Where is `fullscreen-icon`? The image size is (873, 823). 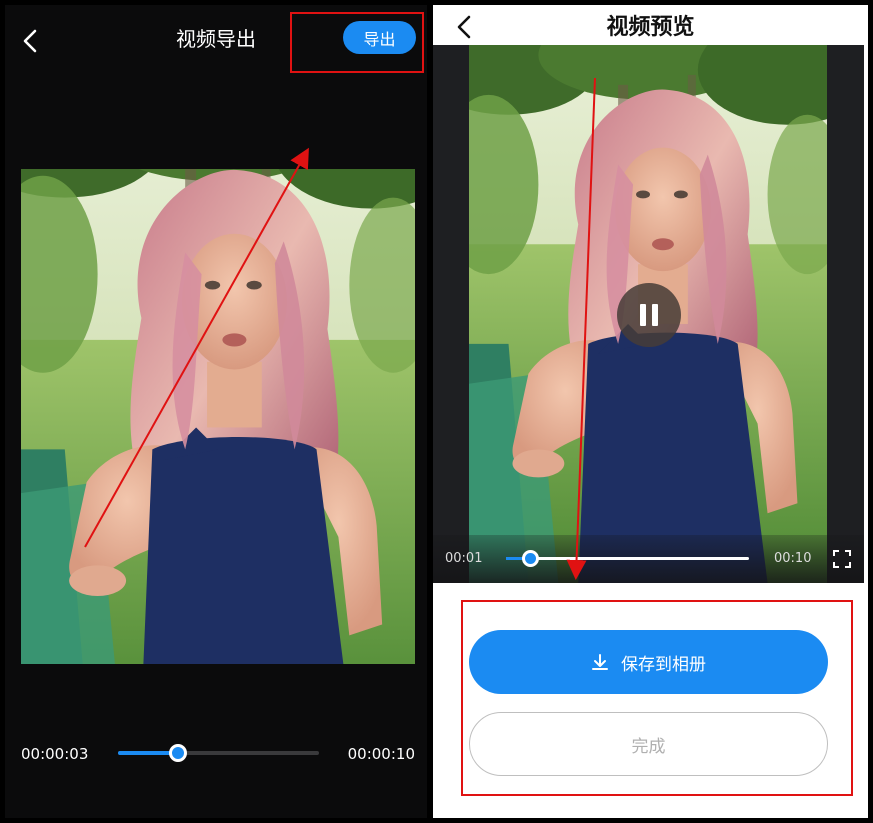 fullscreen-icon is located at coordinates (842, 559).